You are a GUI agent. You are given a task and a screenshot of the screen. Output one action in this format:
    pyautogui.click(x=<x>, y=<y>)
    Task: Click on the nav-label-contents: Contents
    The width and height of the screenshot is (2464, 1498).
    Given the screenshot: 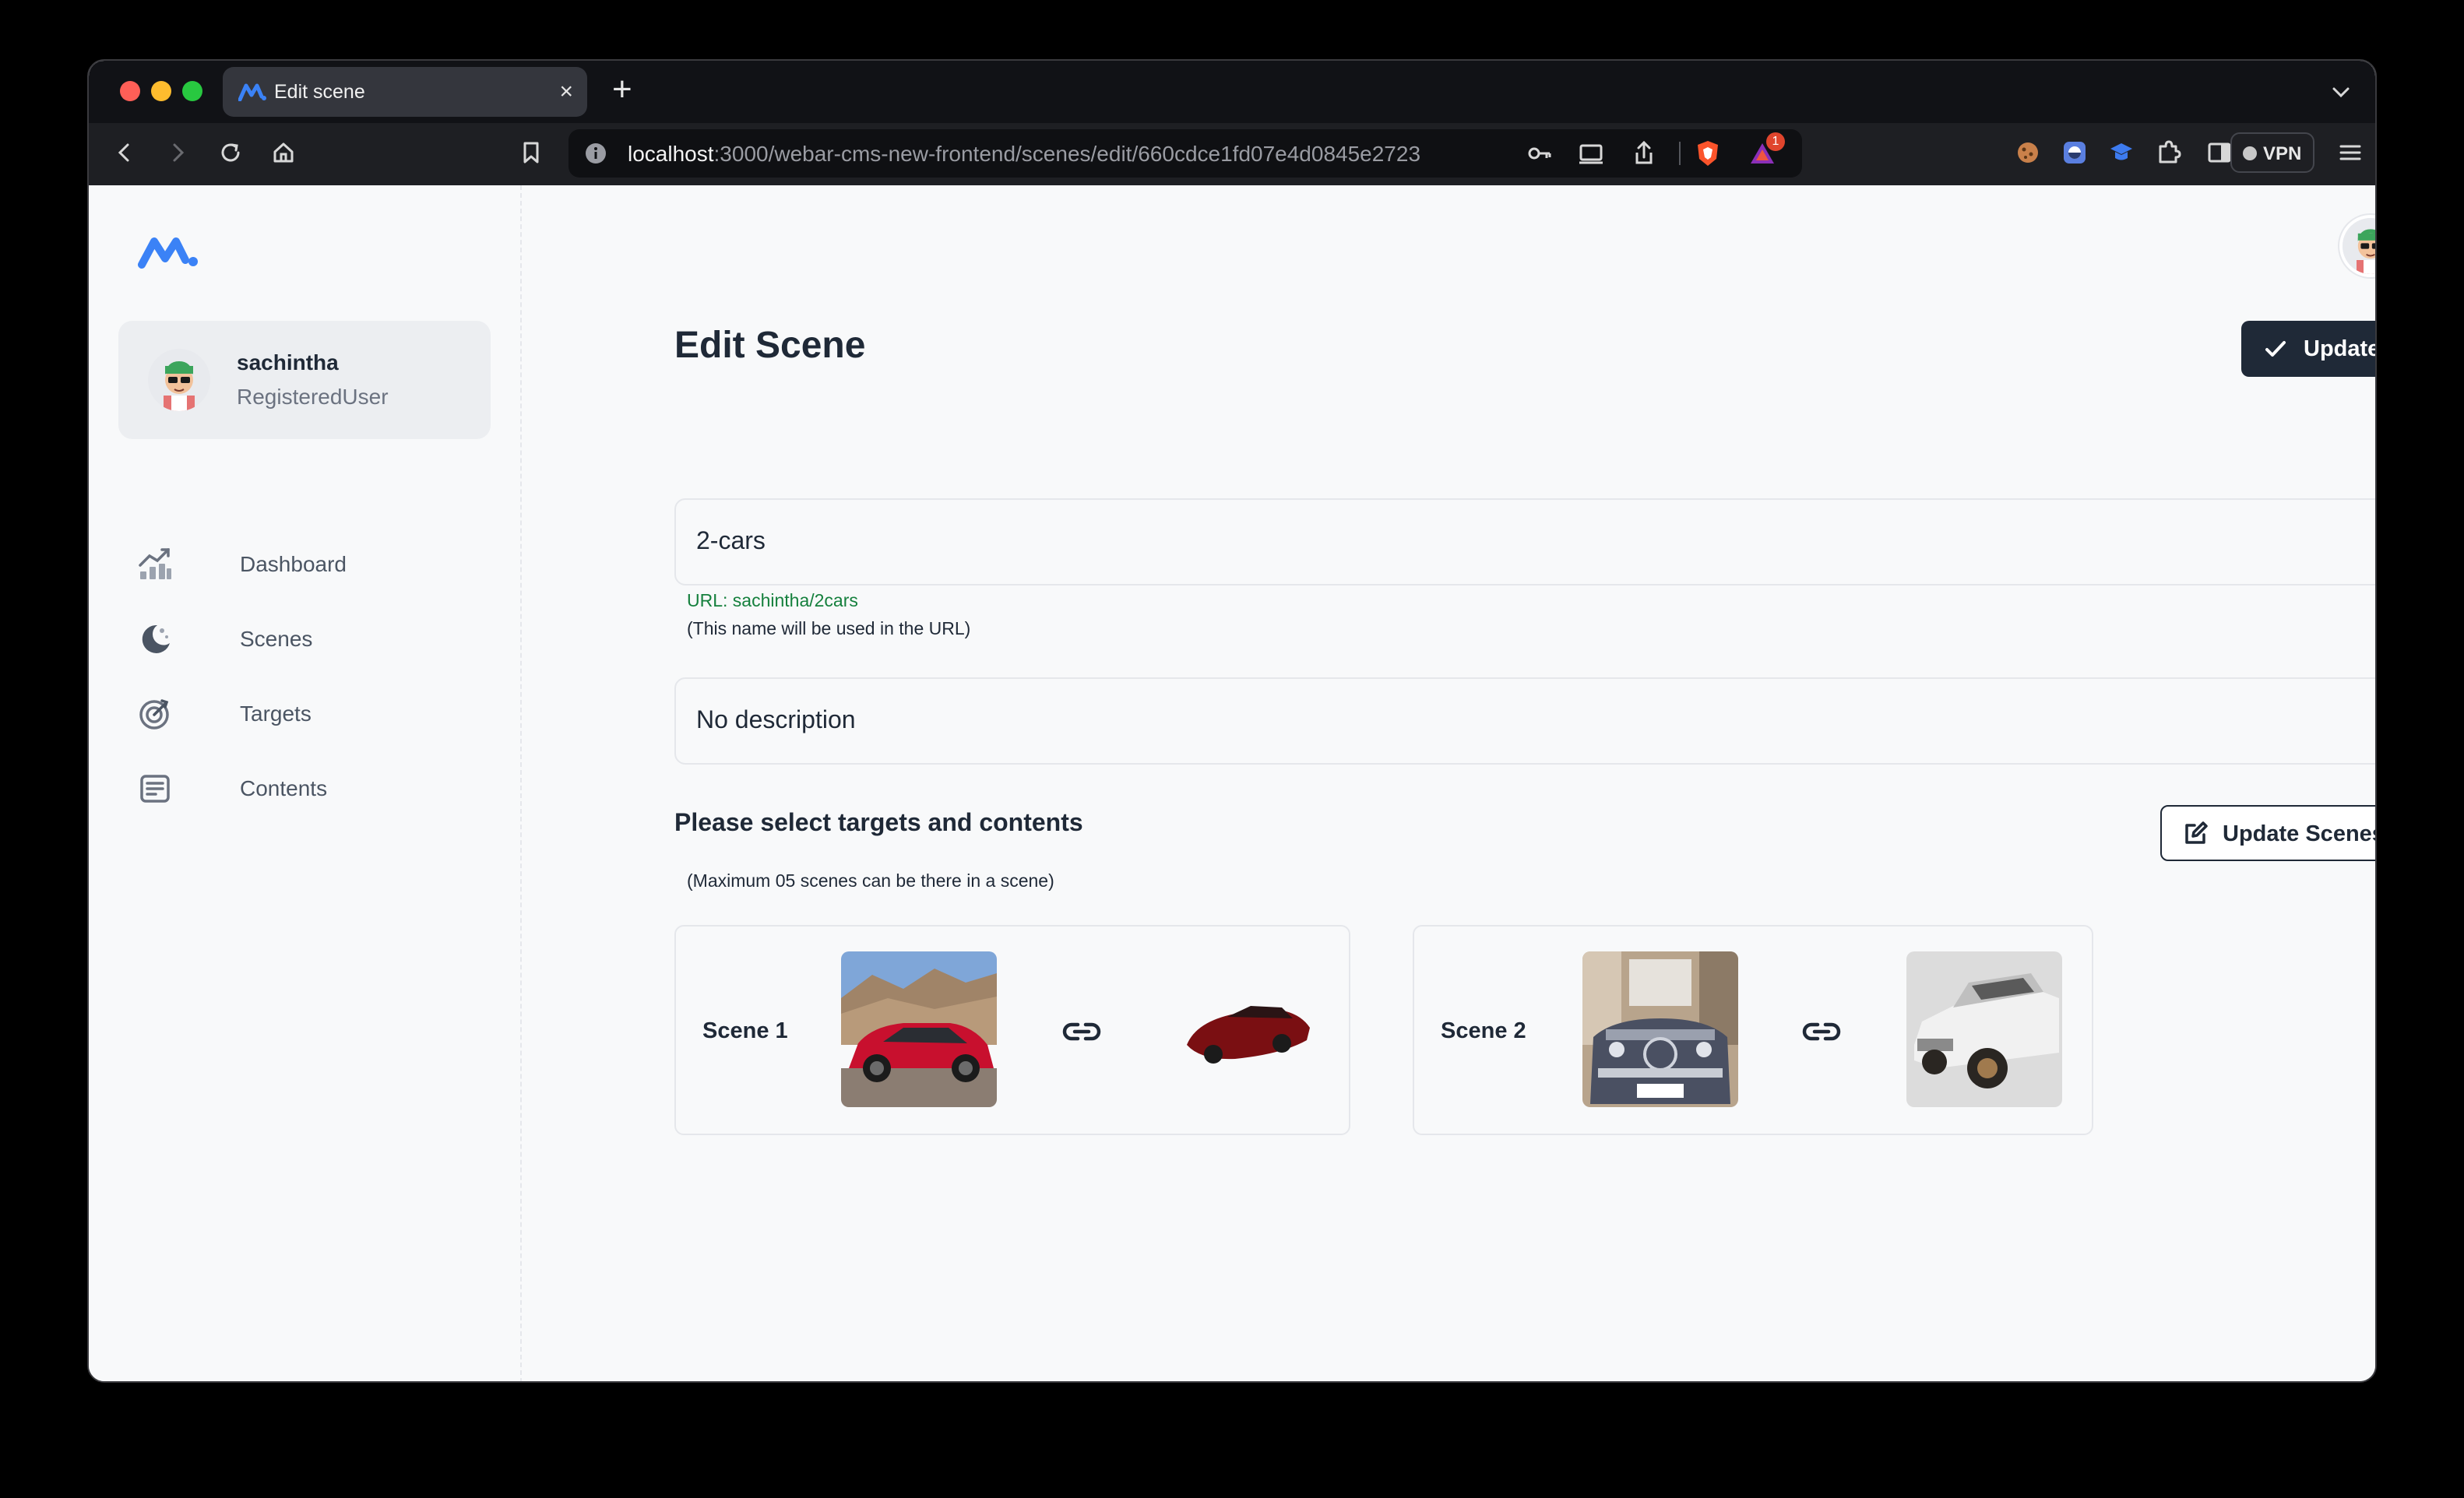 What is the action you would take?
    pyautogui.click(x=284, y=788)
    